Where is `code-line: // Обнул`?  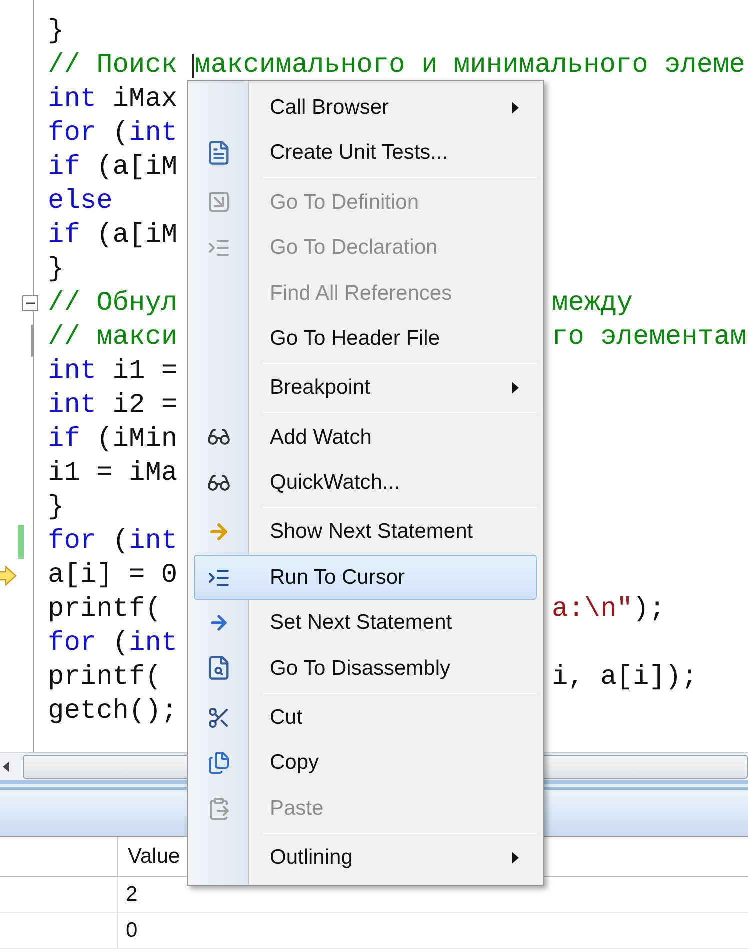
code-line: // Обнул is located at coordinates (113, 304).